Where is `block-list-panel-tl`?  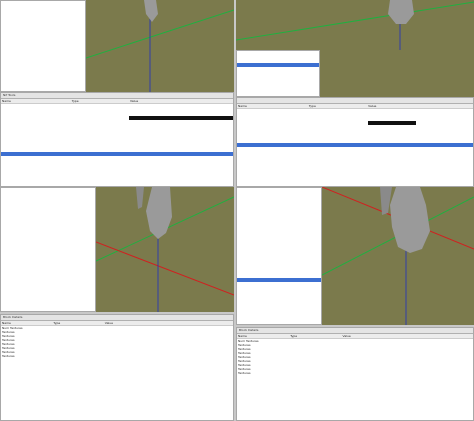 block-list-panel-tl is located at coordinates (43, 46).